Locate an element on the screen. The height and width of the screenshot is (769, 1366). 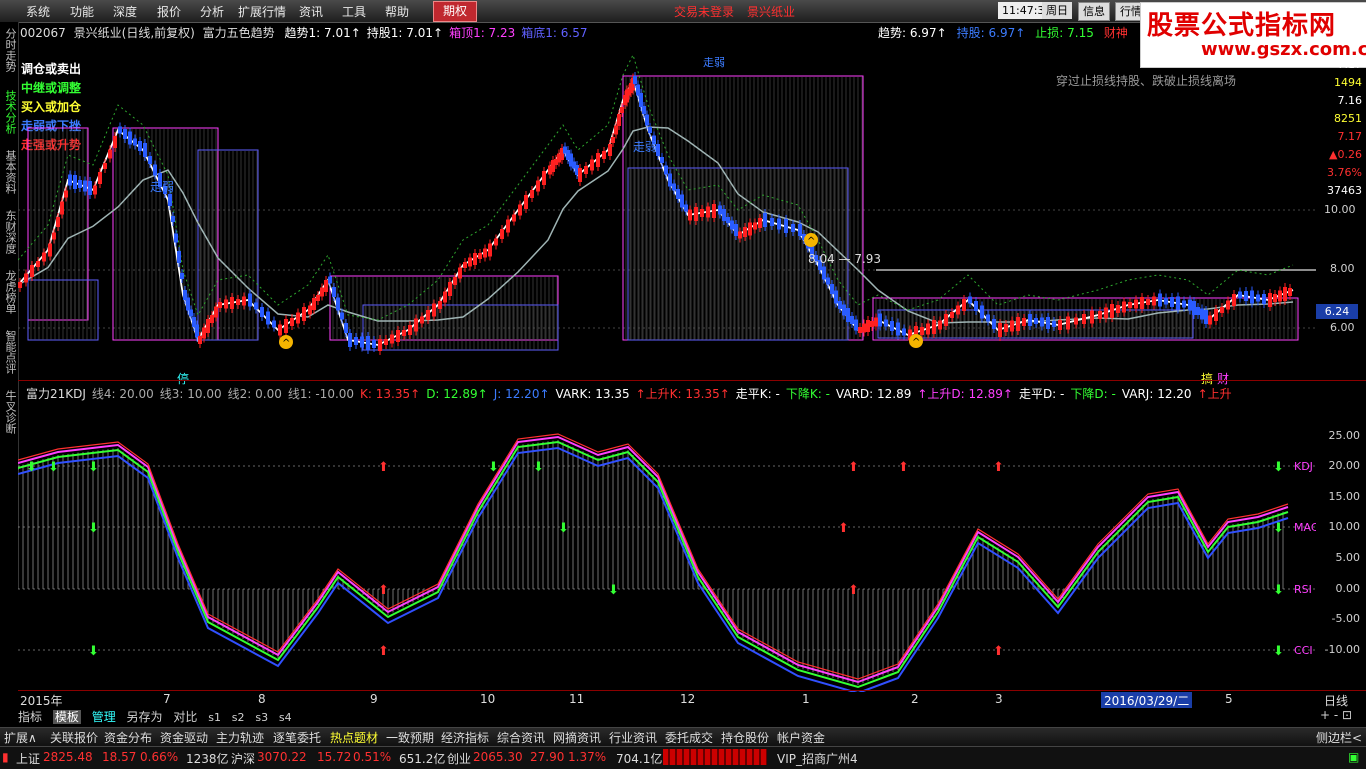
kdj-value-12: ↑上升 is located at coordinates (1214, 394).